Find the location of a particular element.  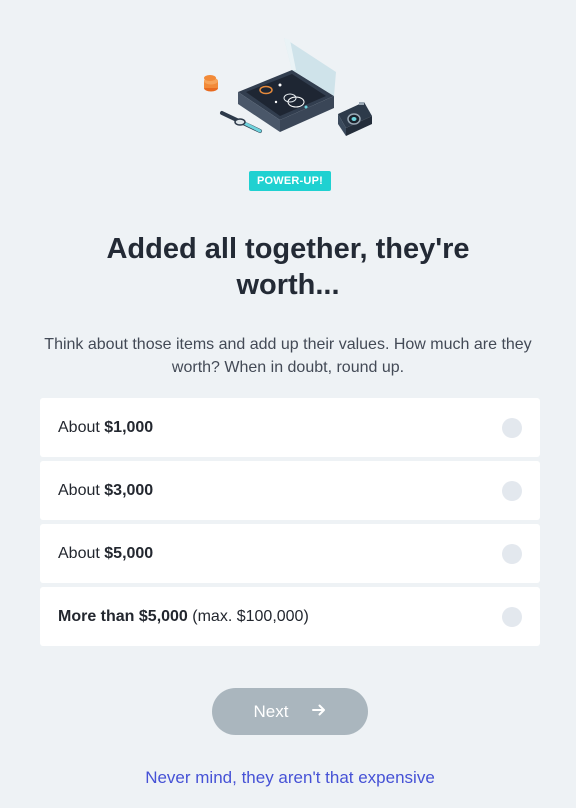

option-label: About $1,000 is located at coordinates (106, 427).